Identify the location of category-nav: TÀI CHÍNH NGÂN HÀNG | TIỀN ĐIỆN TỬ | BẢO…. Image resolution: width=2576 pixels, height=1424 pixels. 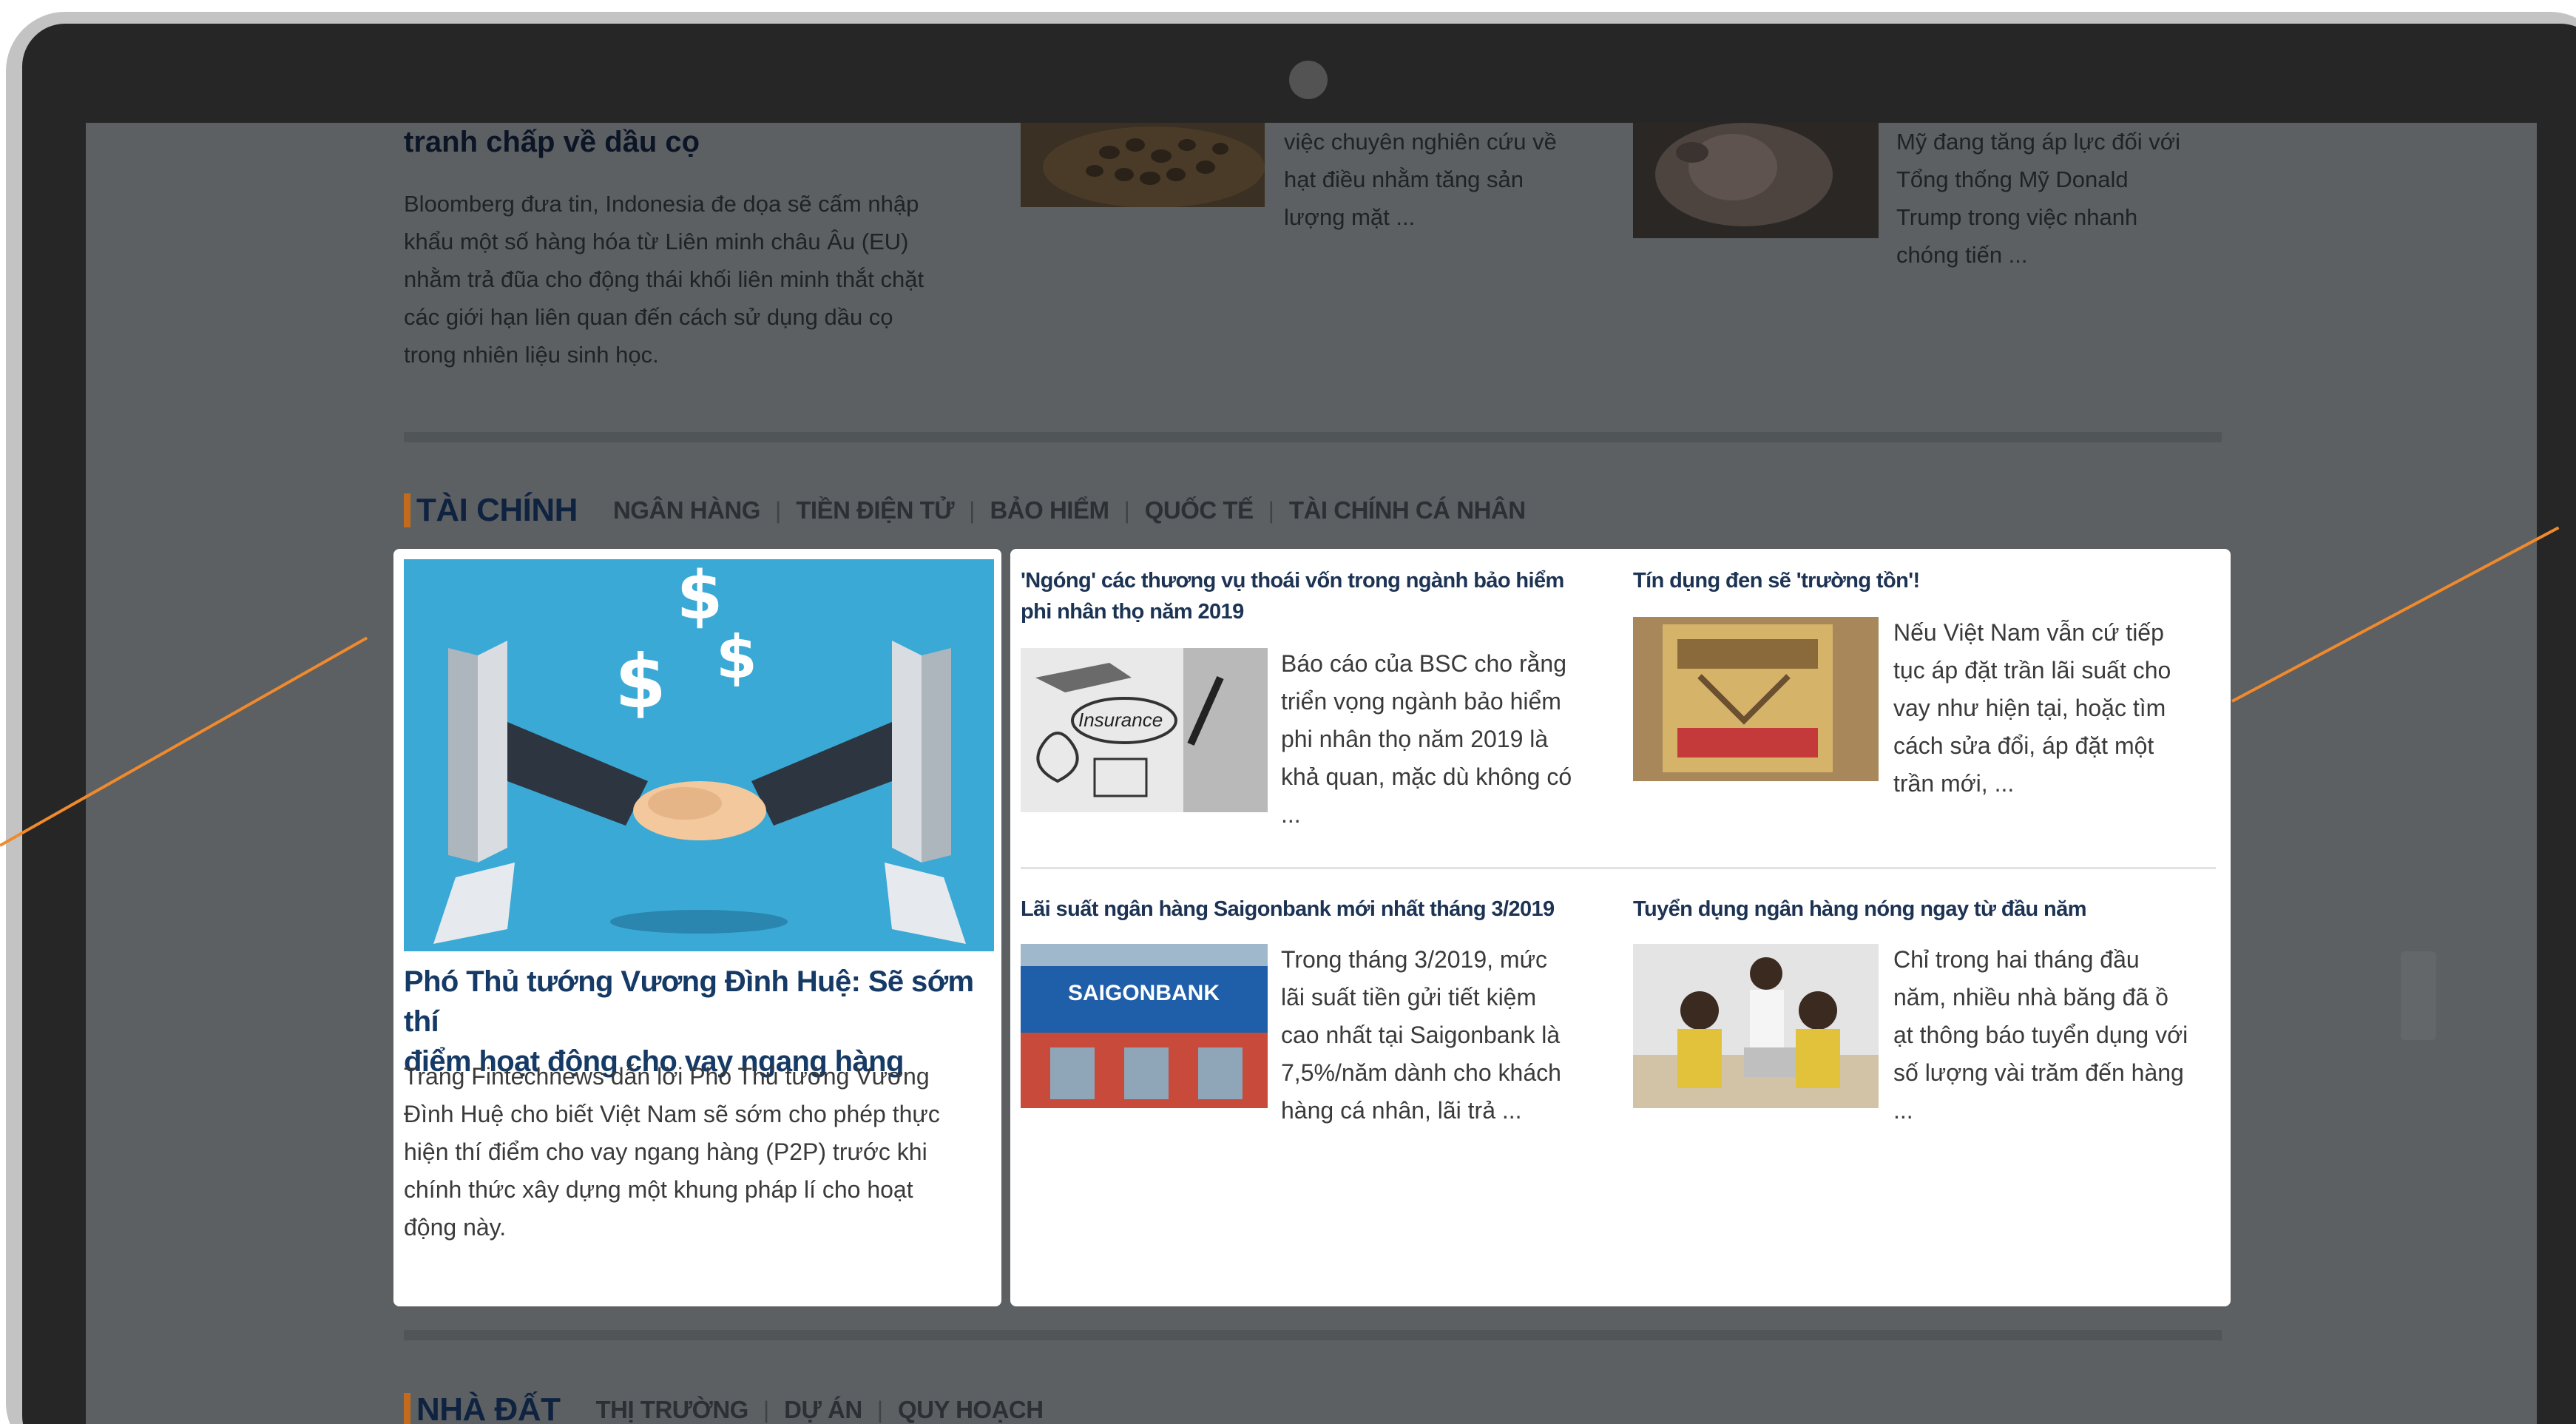
(965, 510).